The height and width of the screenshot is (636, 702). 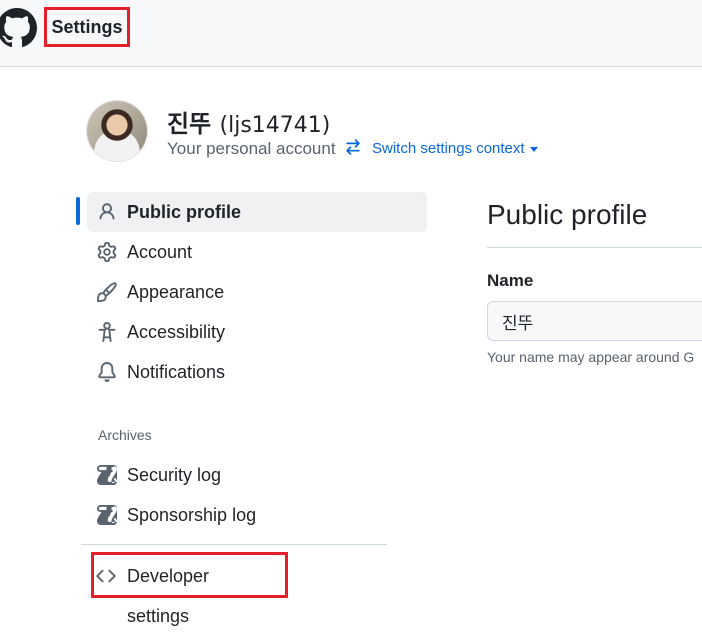 What do you see at coordinates (107, 252) in the screenshot?
I see `gear-icon` at bounding box center [107, 252].